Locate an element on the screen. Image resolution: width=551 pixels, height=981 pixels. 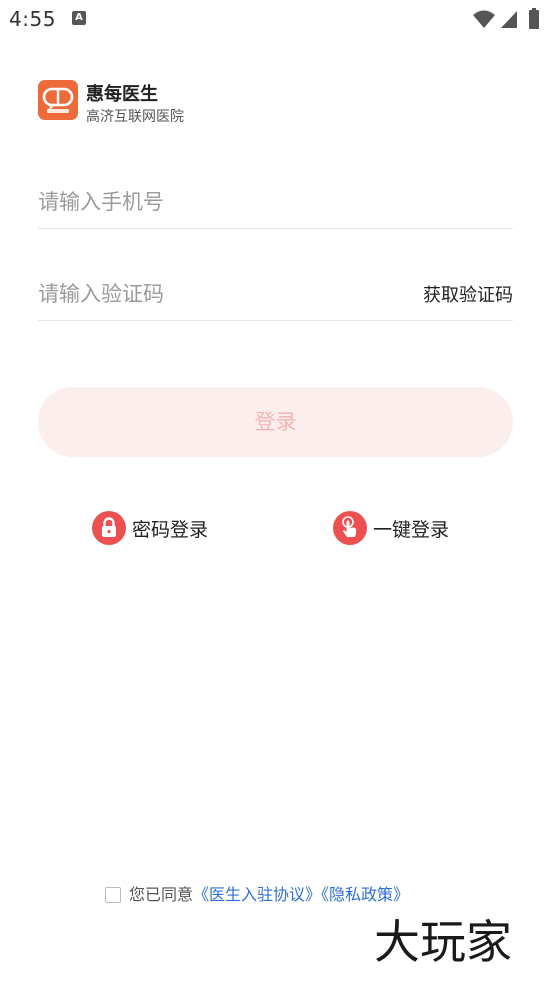
wifi-icon is located at coordinates (484, 21).